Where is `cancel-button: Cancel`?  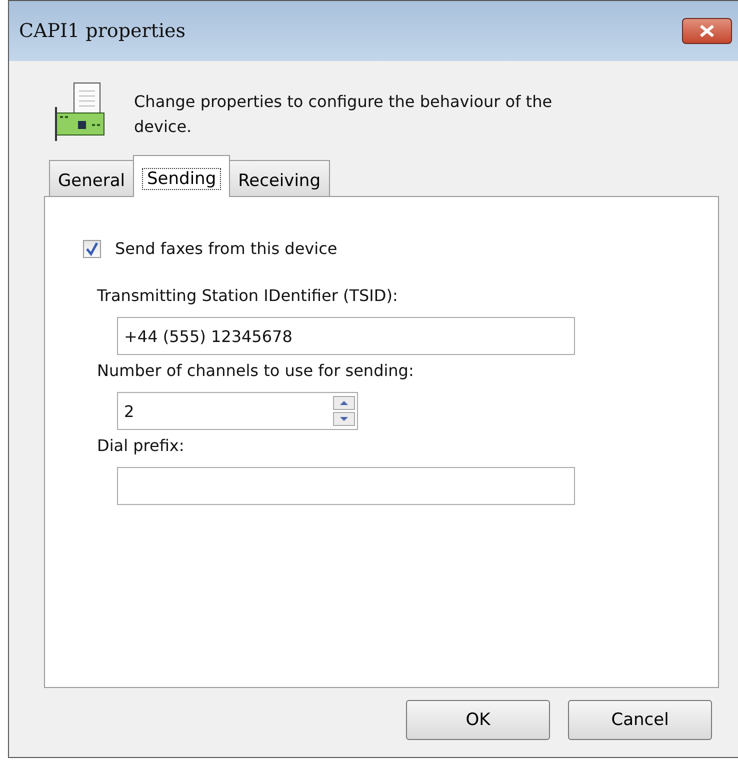 cancel-button: Cancel is located at coordinates (640, 720).